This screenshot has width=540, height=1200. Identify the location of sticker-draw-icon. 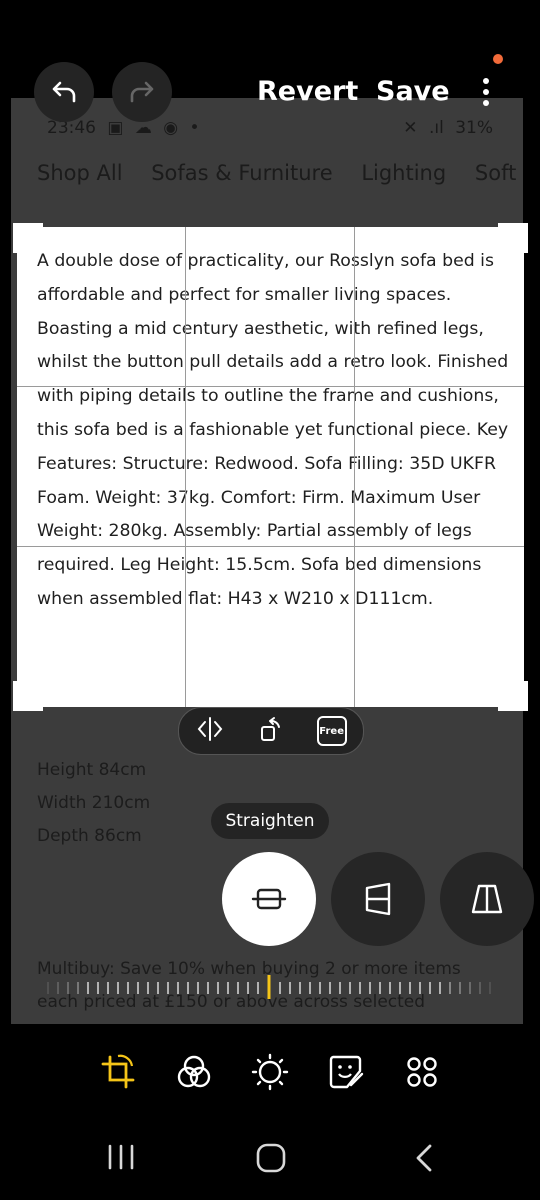
(346, 1072).